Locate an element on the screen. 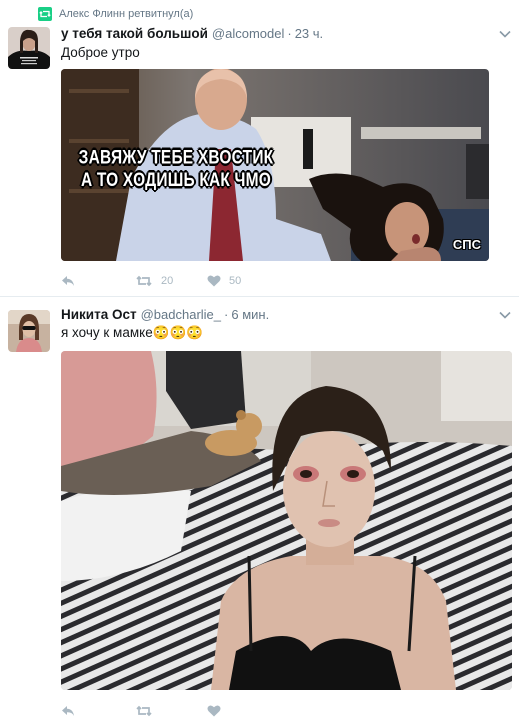  meme-caption-line1: ЗАВЯЖУ ТЕБЕ ХВОСТИК is located at coordinates (176, 158).